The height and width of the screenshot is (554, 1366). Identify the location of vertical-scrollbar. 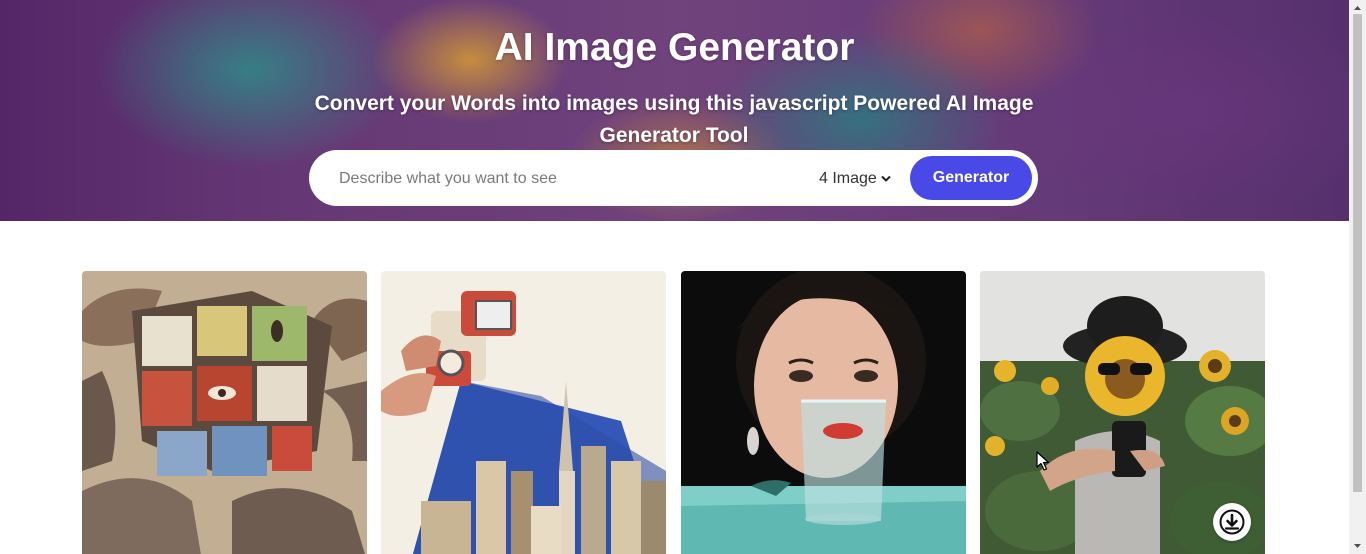
(1357, 277).